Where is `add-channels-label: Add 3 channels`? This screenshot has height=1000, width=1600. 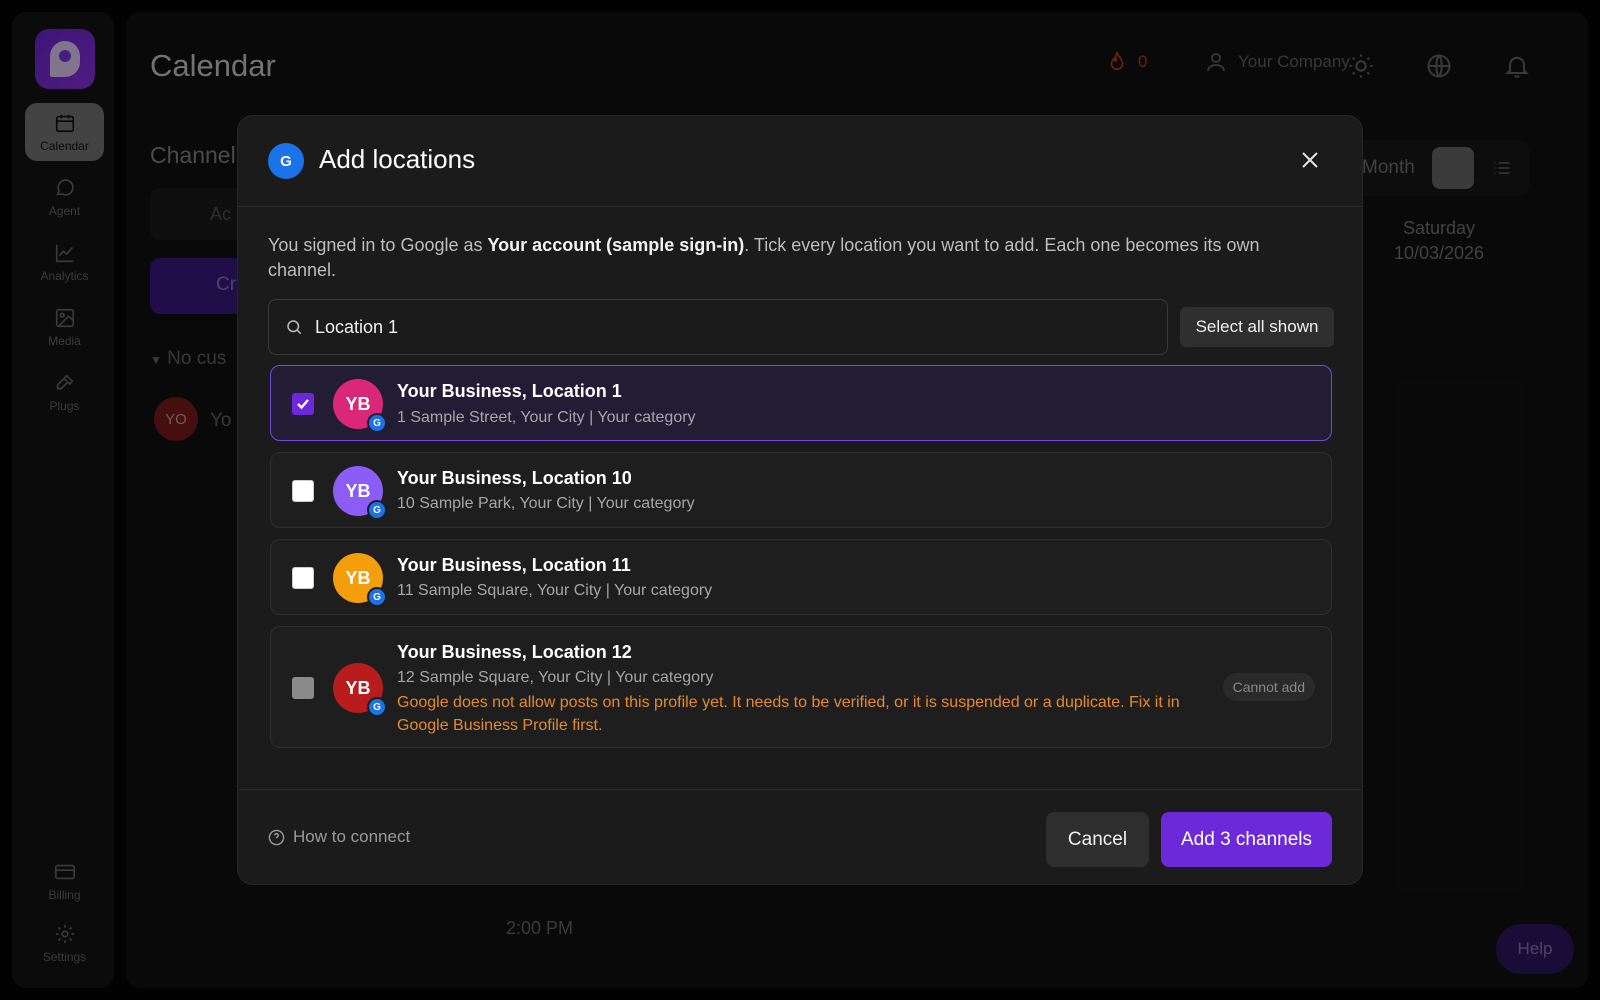 add-channels-label: Add 3 channels is located at coordinates (1246, 839).